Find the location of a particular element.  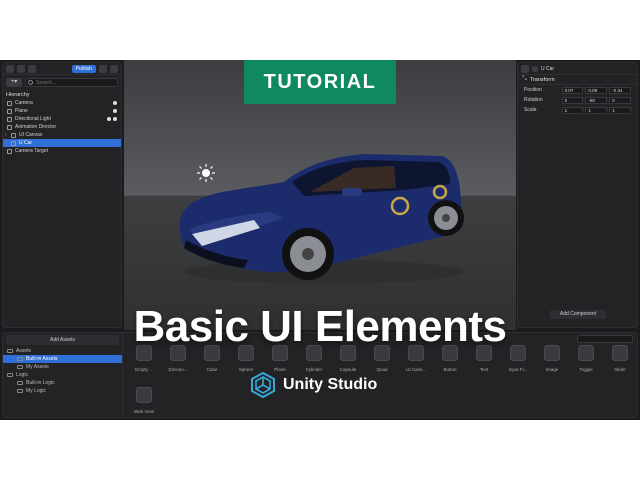

my-assets-folder: My Assets is located at coordinates (62, 367).